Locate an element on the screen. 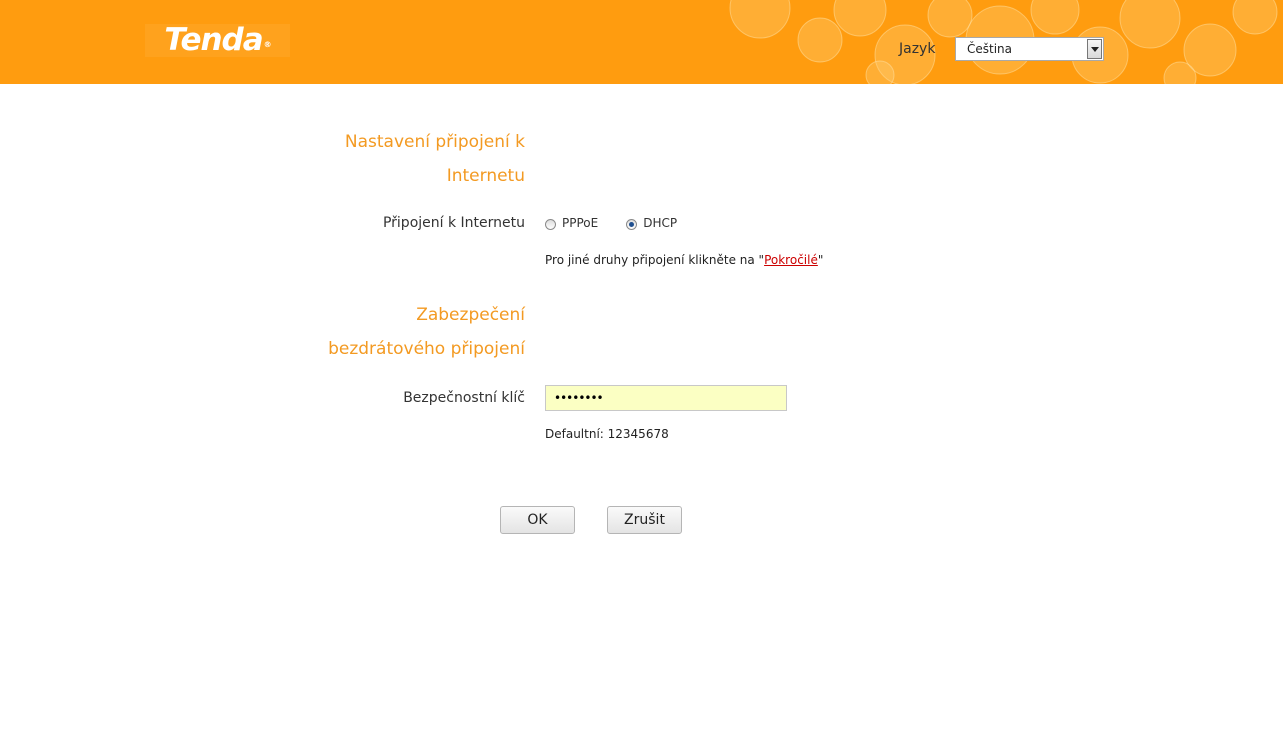 The width and height of the screenshot is (1283, 731). security-key-label: Bezpečnostní klíč is located at coordinates (464, 398).